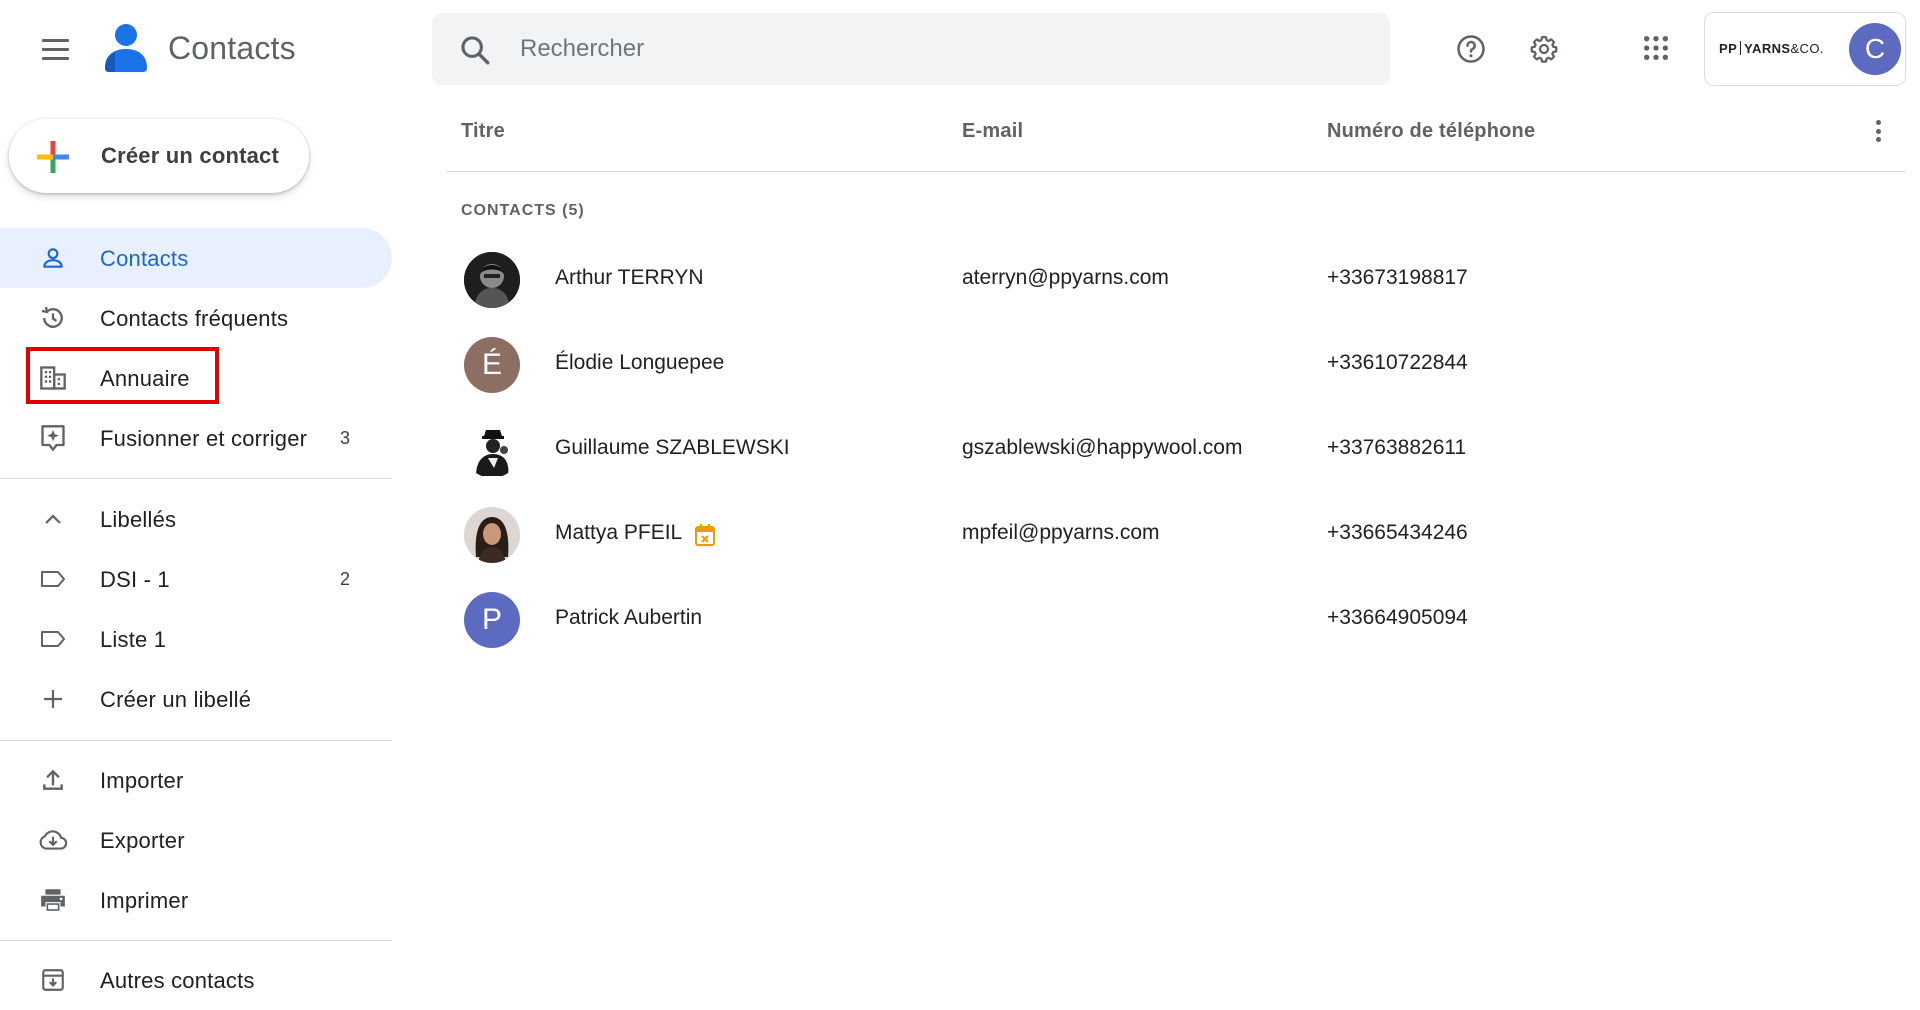  I want to click on sidebar-item-create-label: Créer un libellé, so click(196, 699).